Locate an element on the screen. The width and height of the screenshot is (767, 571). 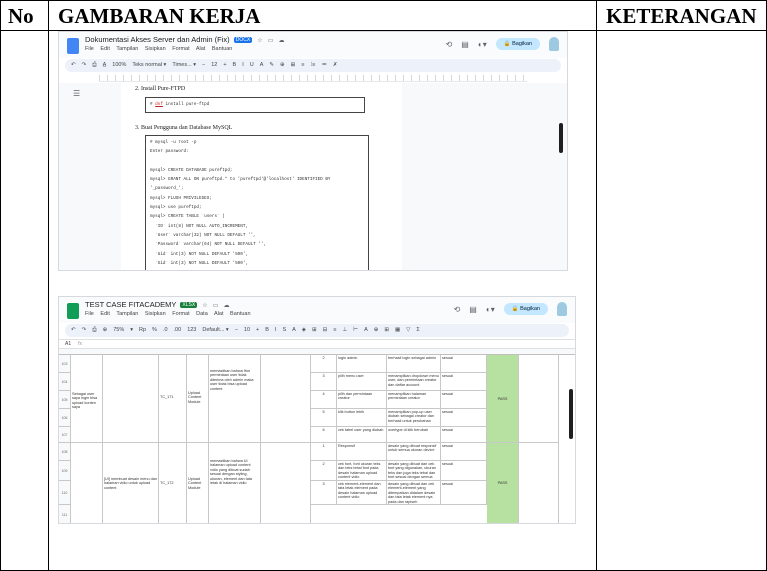
toolbar-button: Default... ▾ is located at coordinates (215, 330).